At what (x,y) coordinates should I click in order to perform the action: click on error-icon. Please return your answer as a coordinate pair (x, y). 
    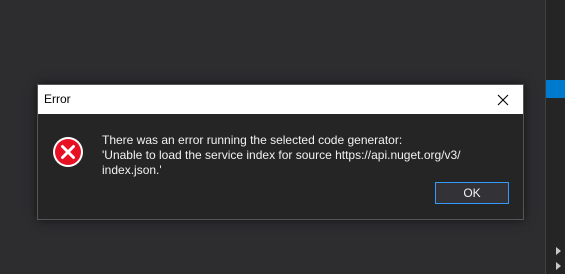
    Looking at the image, I should click on (68, 152).